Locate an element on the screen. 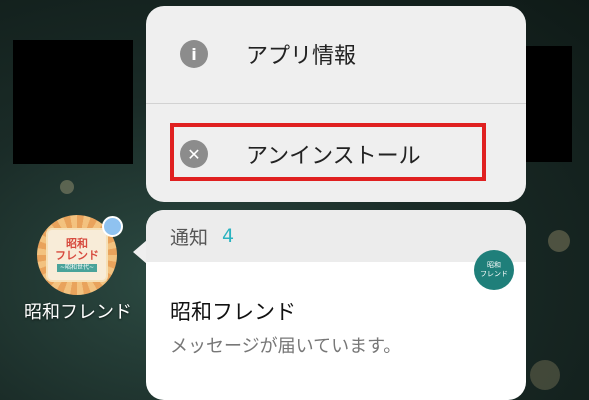 The width and height of the screenshot is (589, 400). app-label: 昭和フレンド is located at coordinates (78, 312).